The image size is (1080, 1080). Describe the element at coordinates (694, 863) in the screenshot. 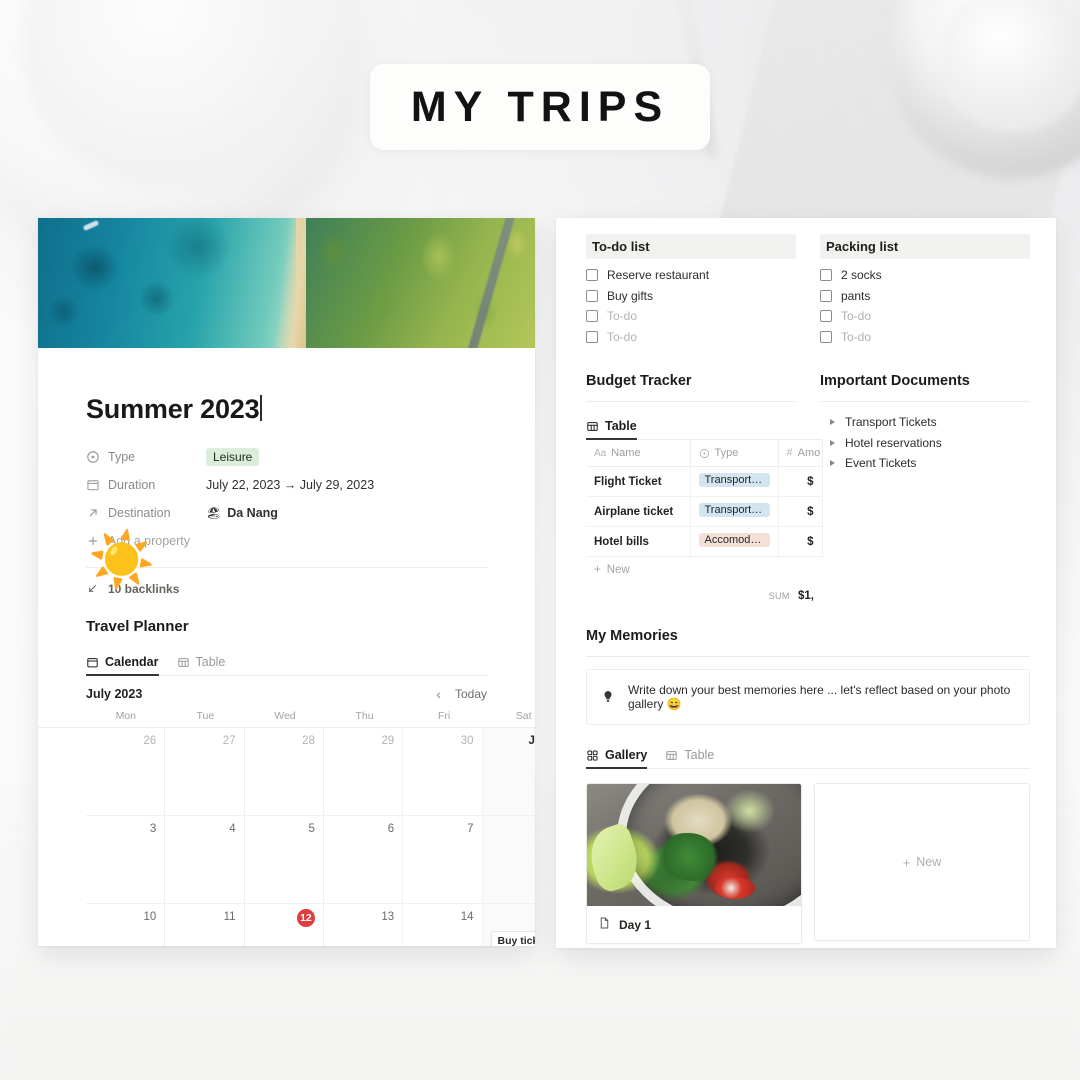

I see `gallery-card: Day 1` at that location.